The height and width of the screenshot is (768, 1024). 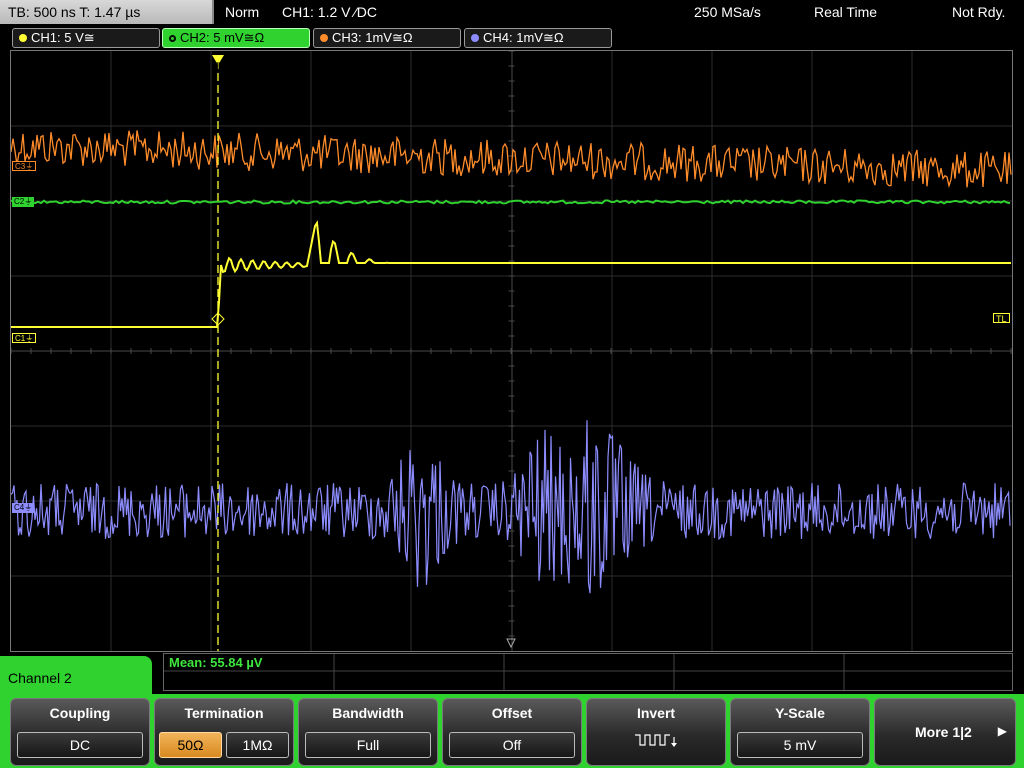 I want to click on invert-waveform-icon, so click(x=656, y=740).